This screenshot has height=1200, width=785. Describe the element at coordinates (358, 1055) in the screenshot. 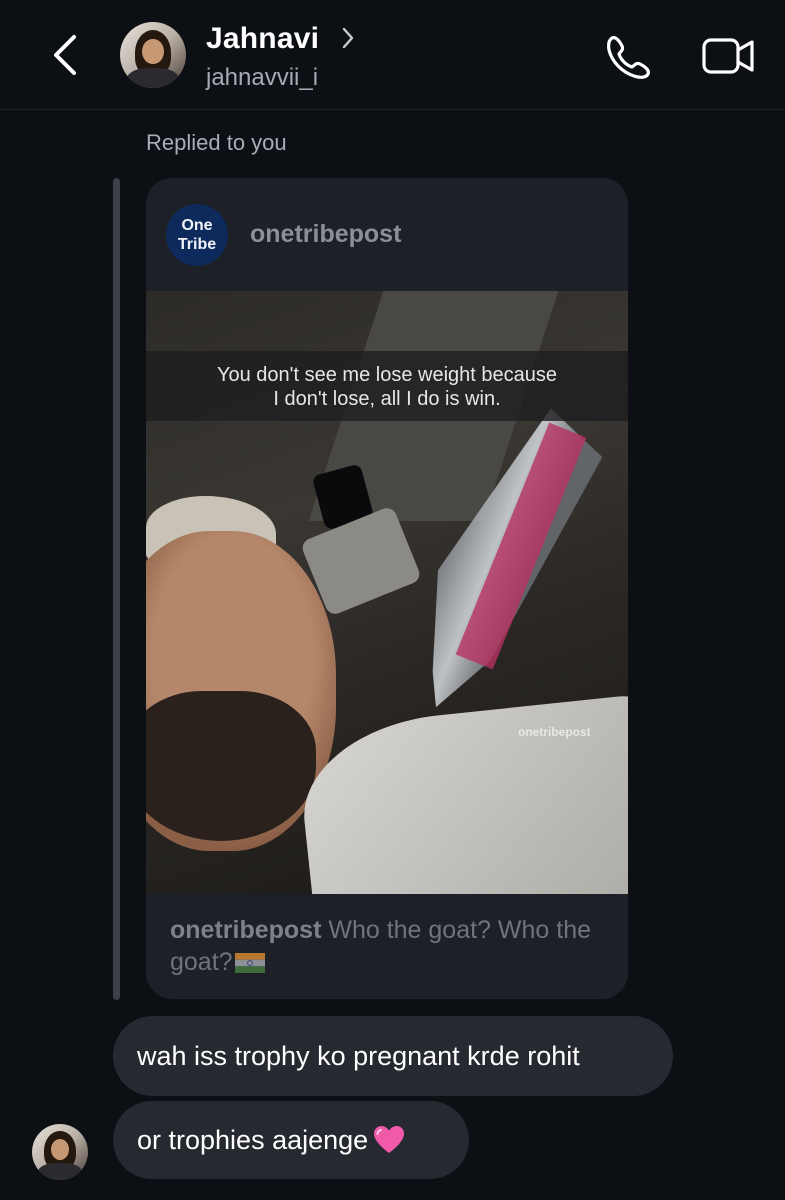

I see `message-text: wah iss trophy ko pregnant krde rohit` at that location.